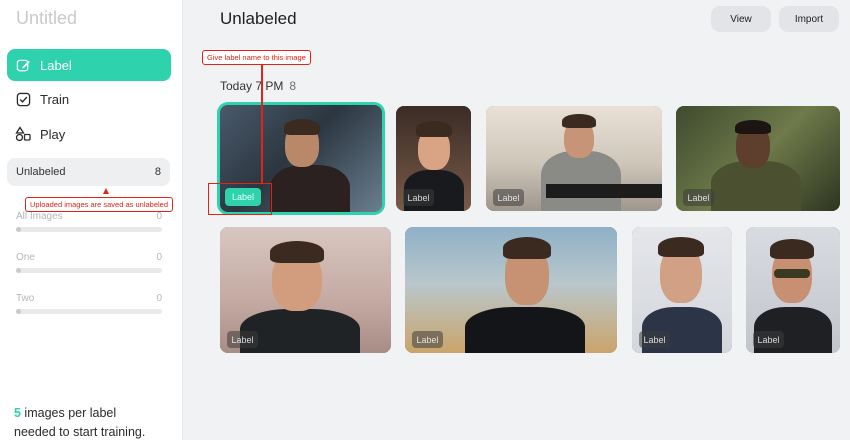 The width and height of the screenshot is (850, 440). I want to click on shapes-icon, so click(23, 134).